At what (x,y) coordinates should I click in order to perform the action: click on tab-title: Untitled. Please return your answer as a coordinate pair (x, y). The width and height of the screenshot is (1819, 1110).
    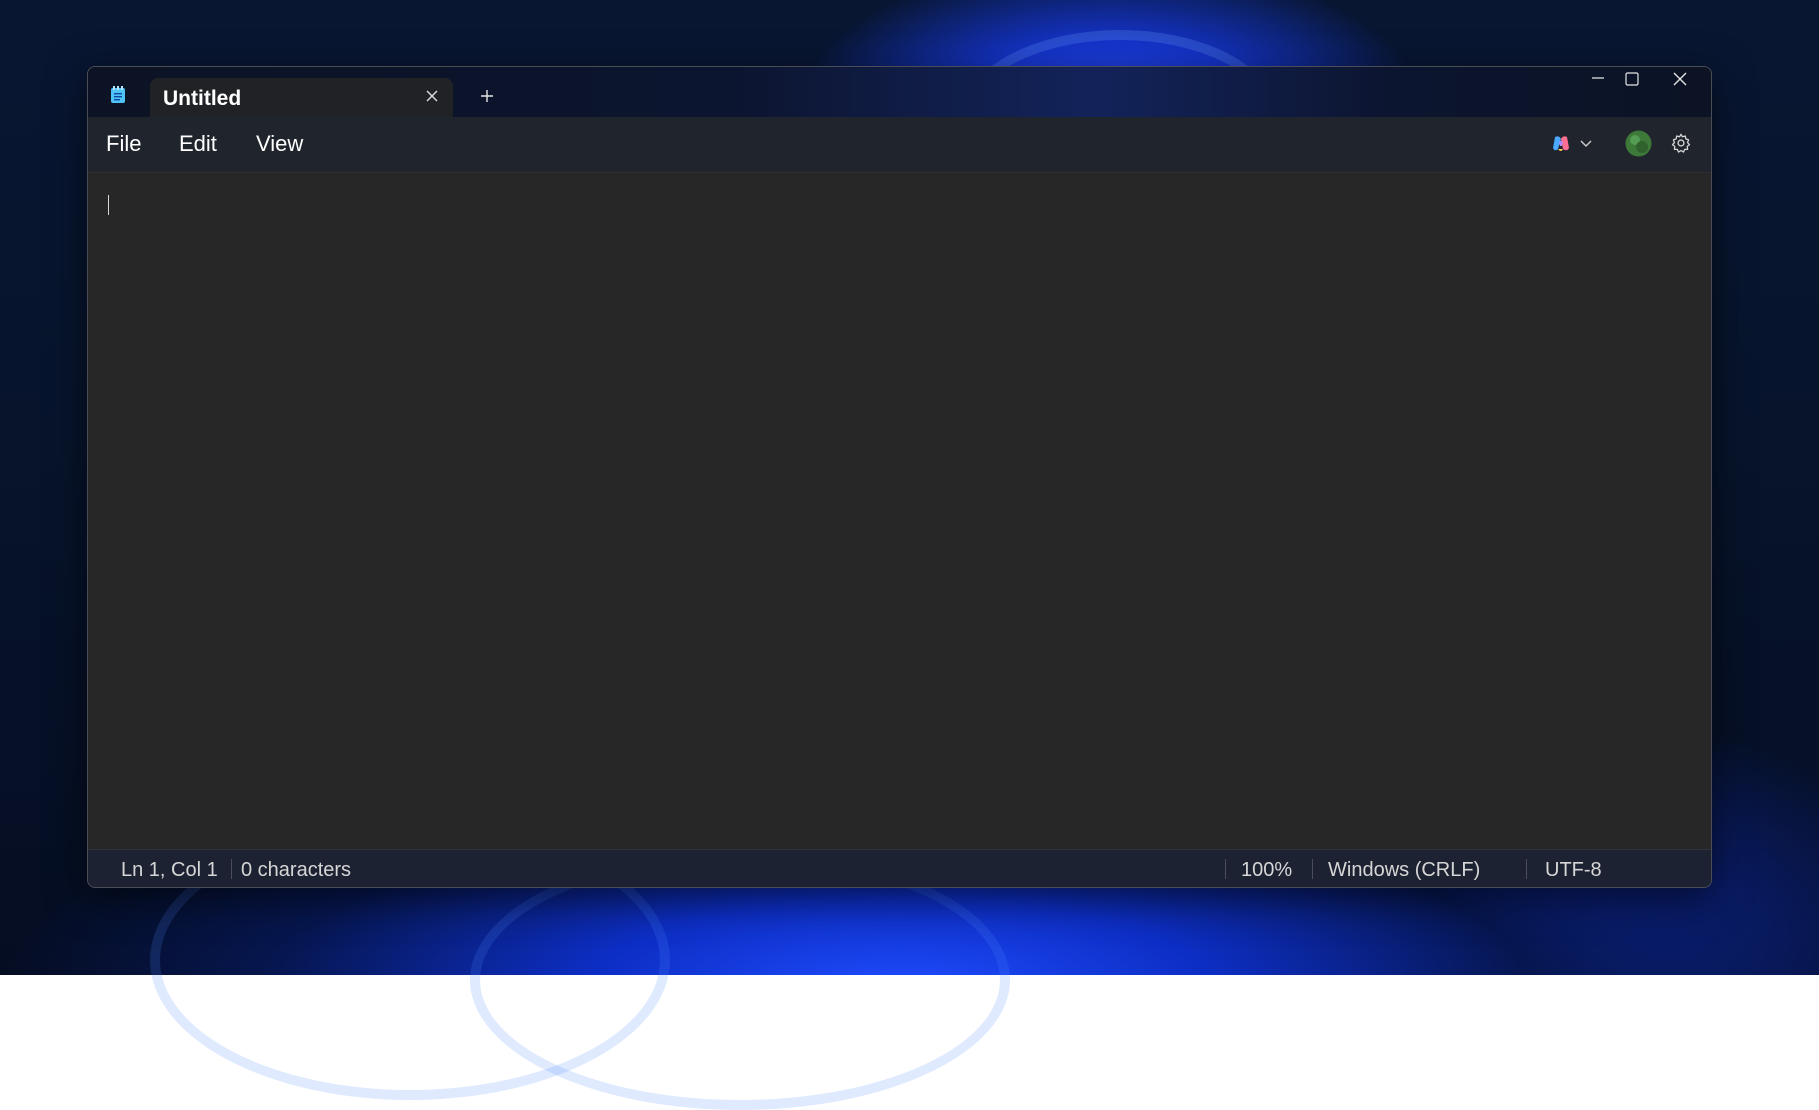
    Looking at the image, I should click on (202, 98).